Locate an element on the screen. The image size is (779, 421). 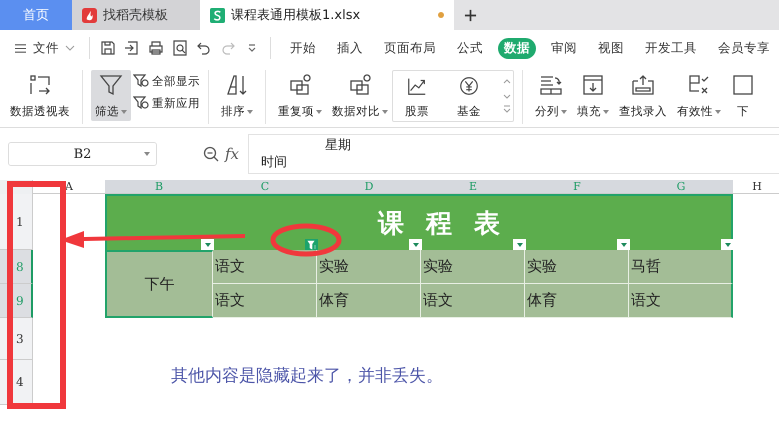
table-cell: 下午 is located at coordinates (159, 284).